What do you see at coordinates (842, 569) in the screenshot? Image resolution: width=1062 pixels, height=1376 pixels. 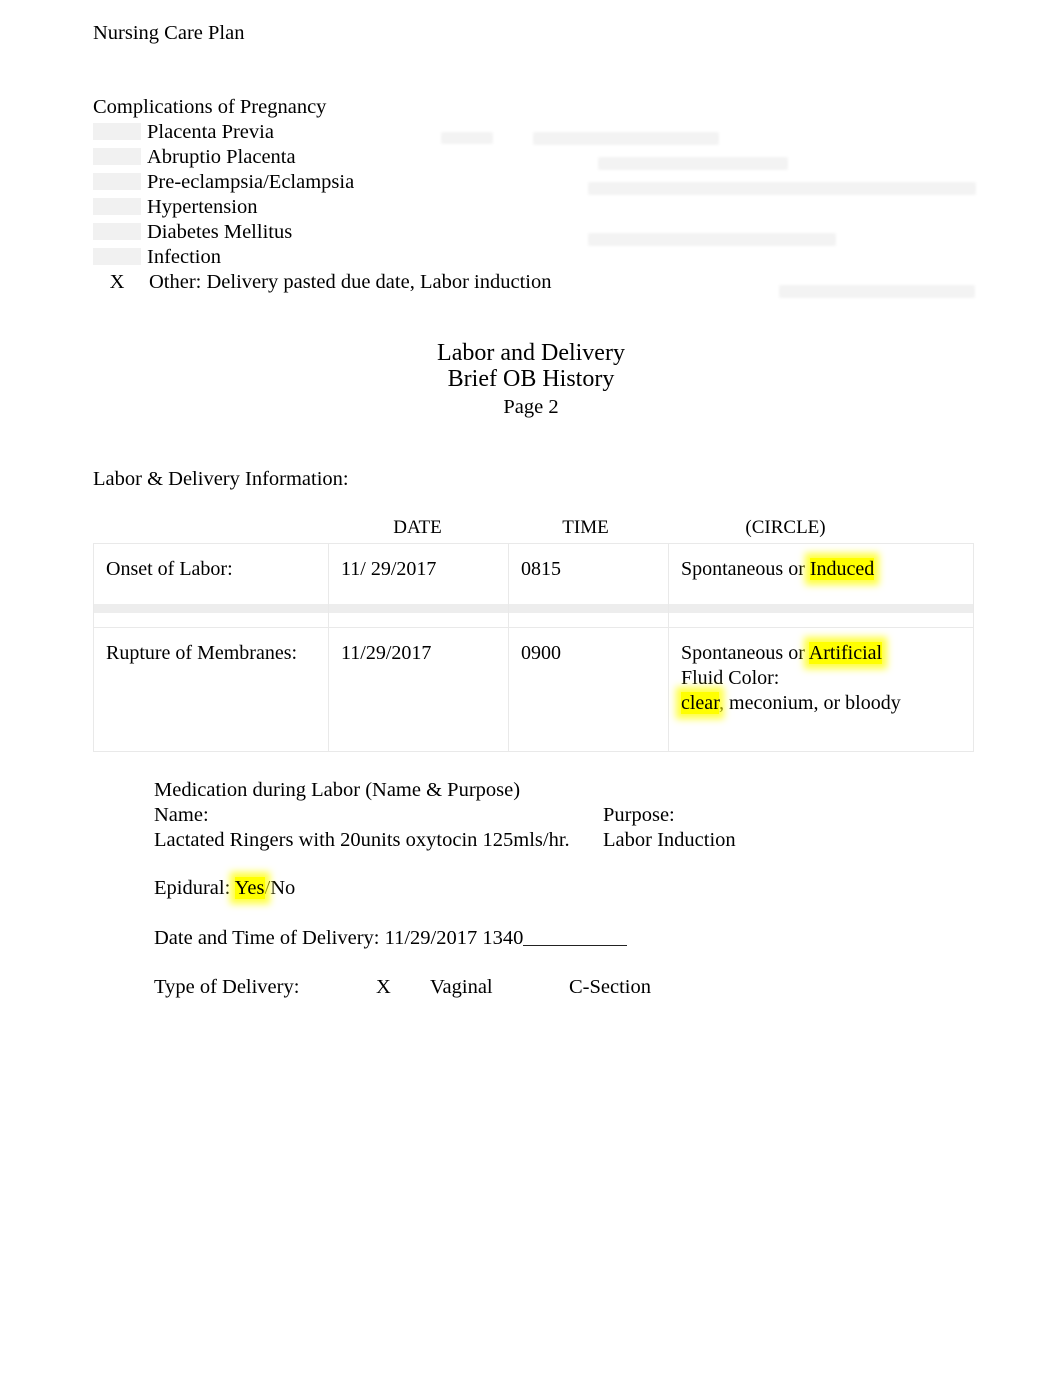 I see `onset-circle-selected: Induced` at bounding box center [842, 569].